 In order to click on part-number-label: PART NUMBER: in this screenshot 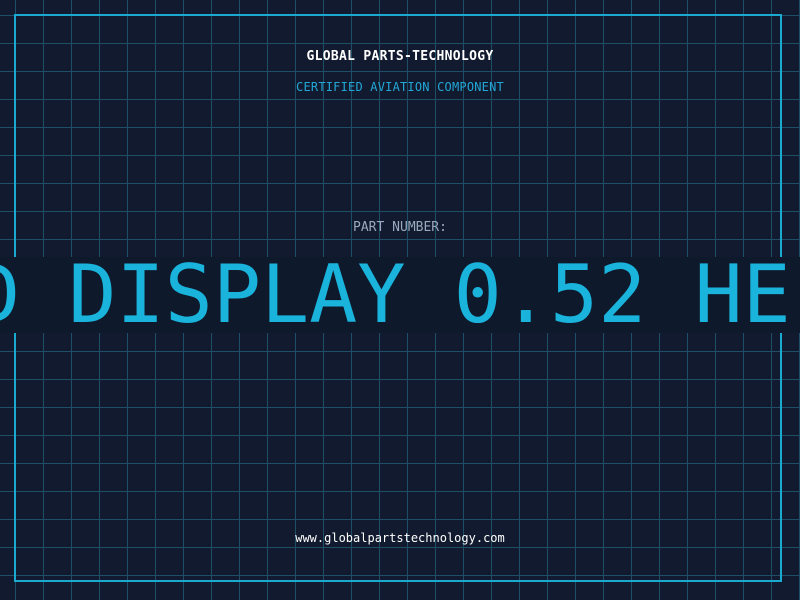, I will do `click(400, 227)`.